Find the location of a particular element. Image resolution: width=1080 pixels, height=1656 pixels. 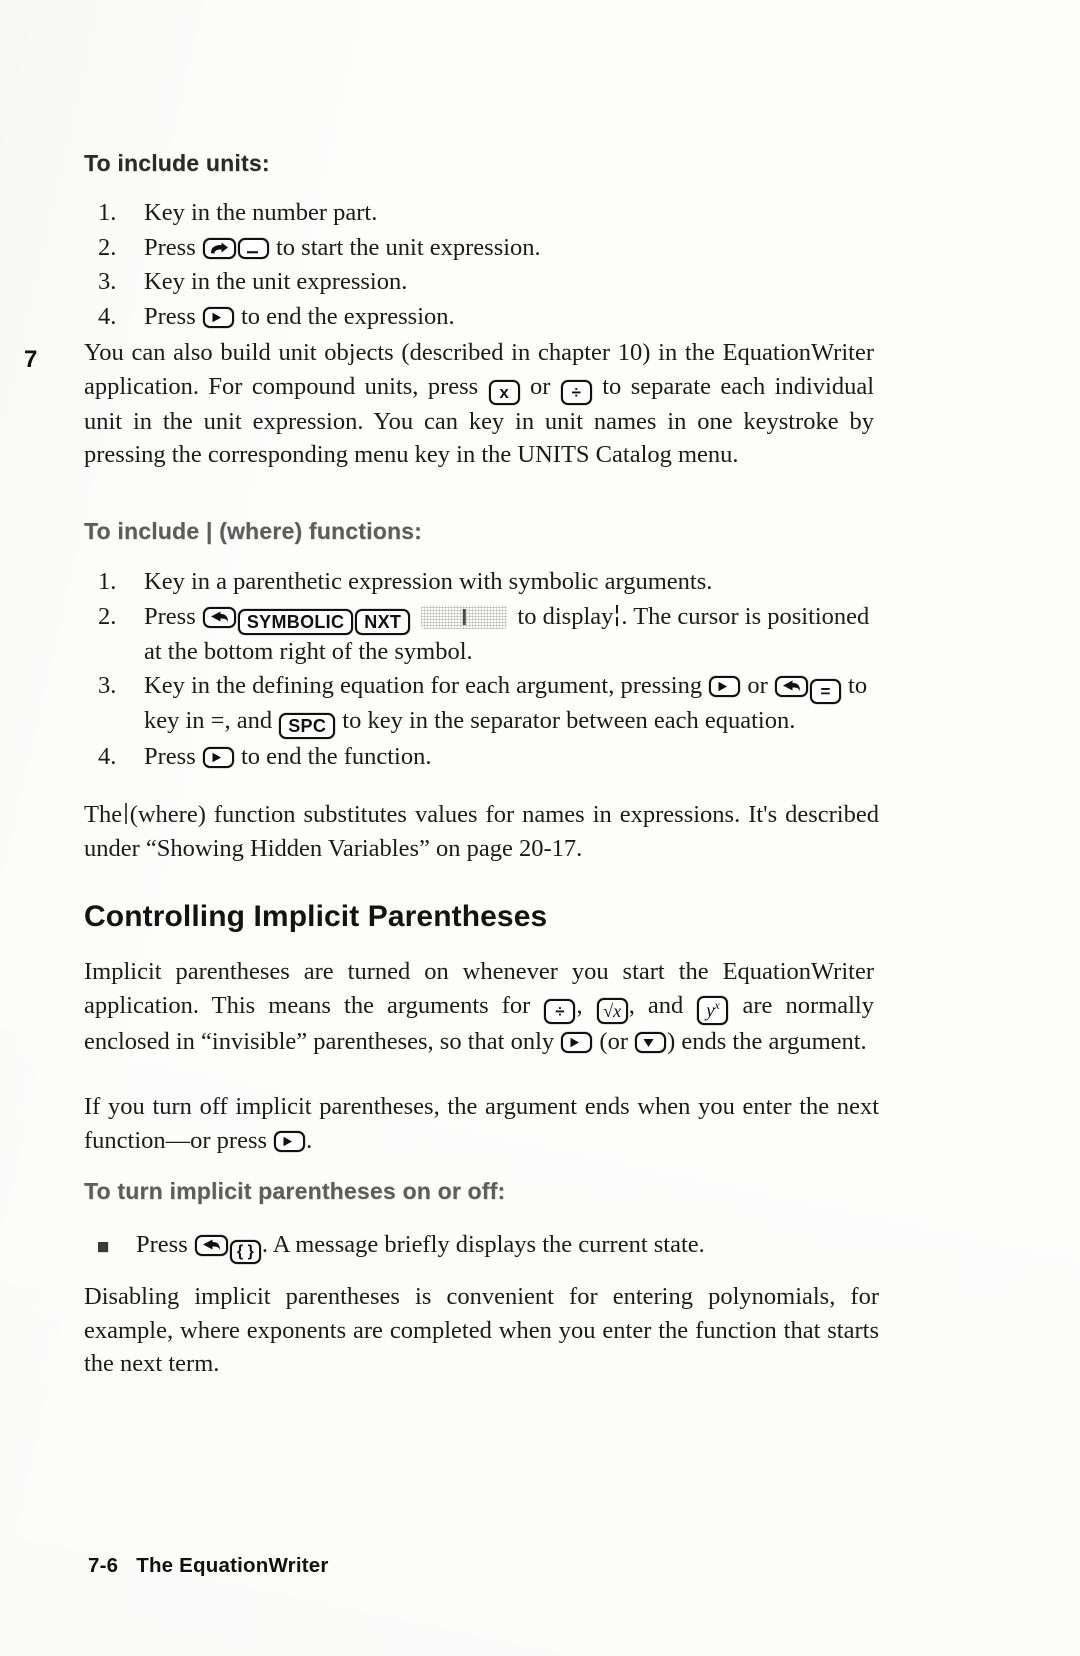

step-text: Press to start the unit expression. is located at coordinates (342, 247).